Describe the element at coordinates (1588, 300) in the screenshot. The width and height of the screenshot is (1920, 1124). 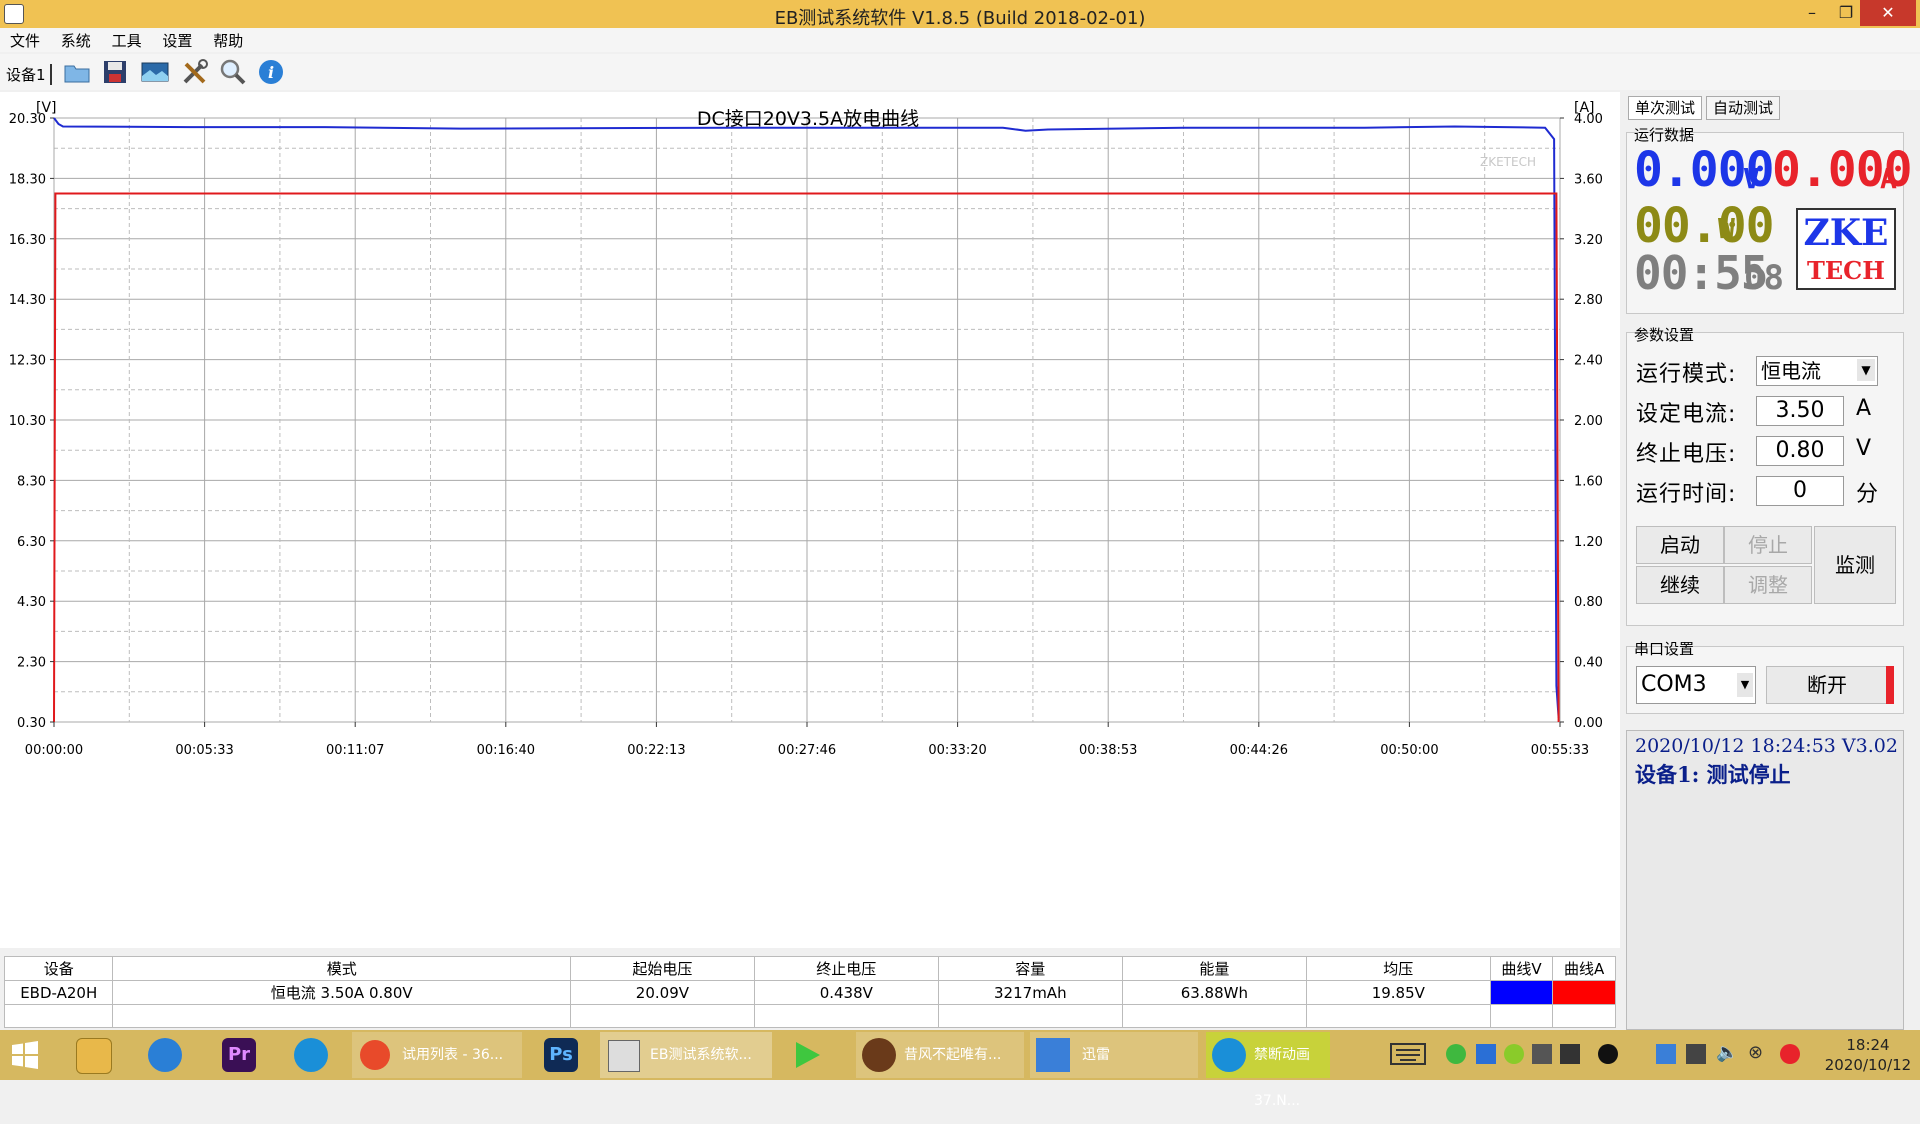
I see `y-right-tick-label: 2.80` at that location.